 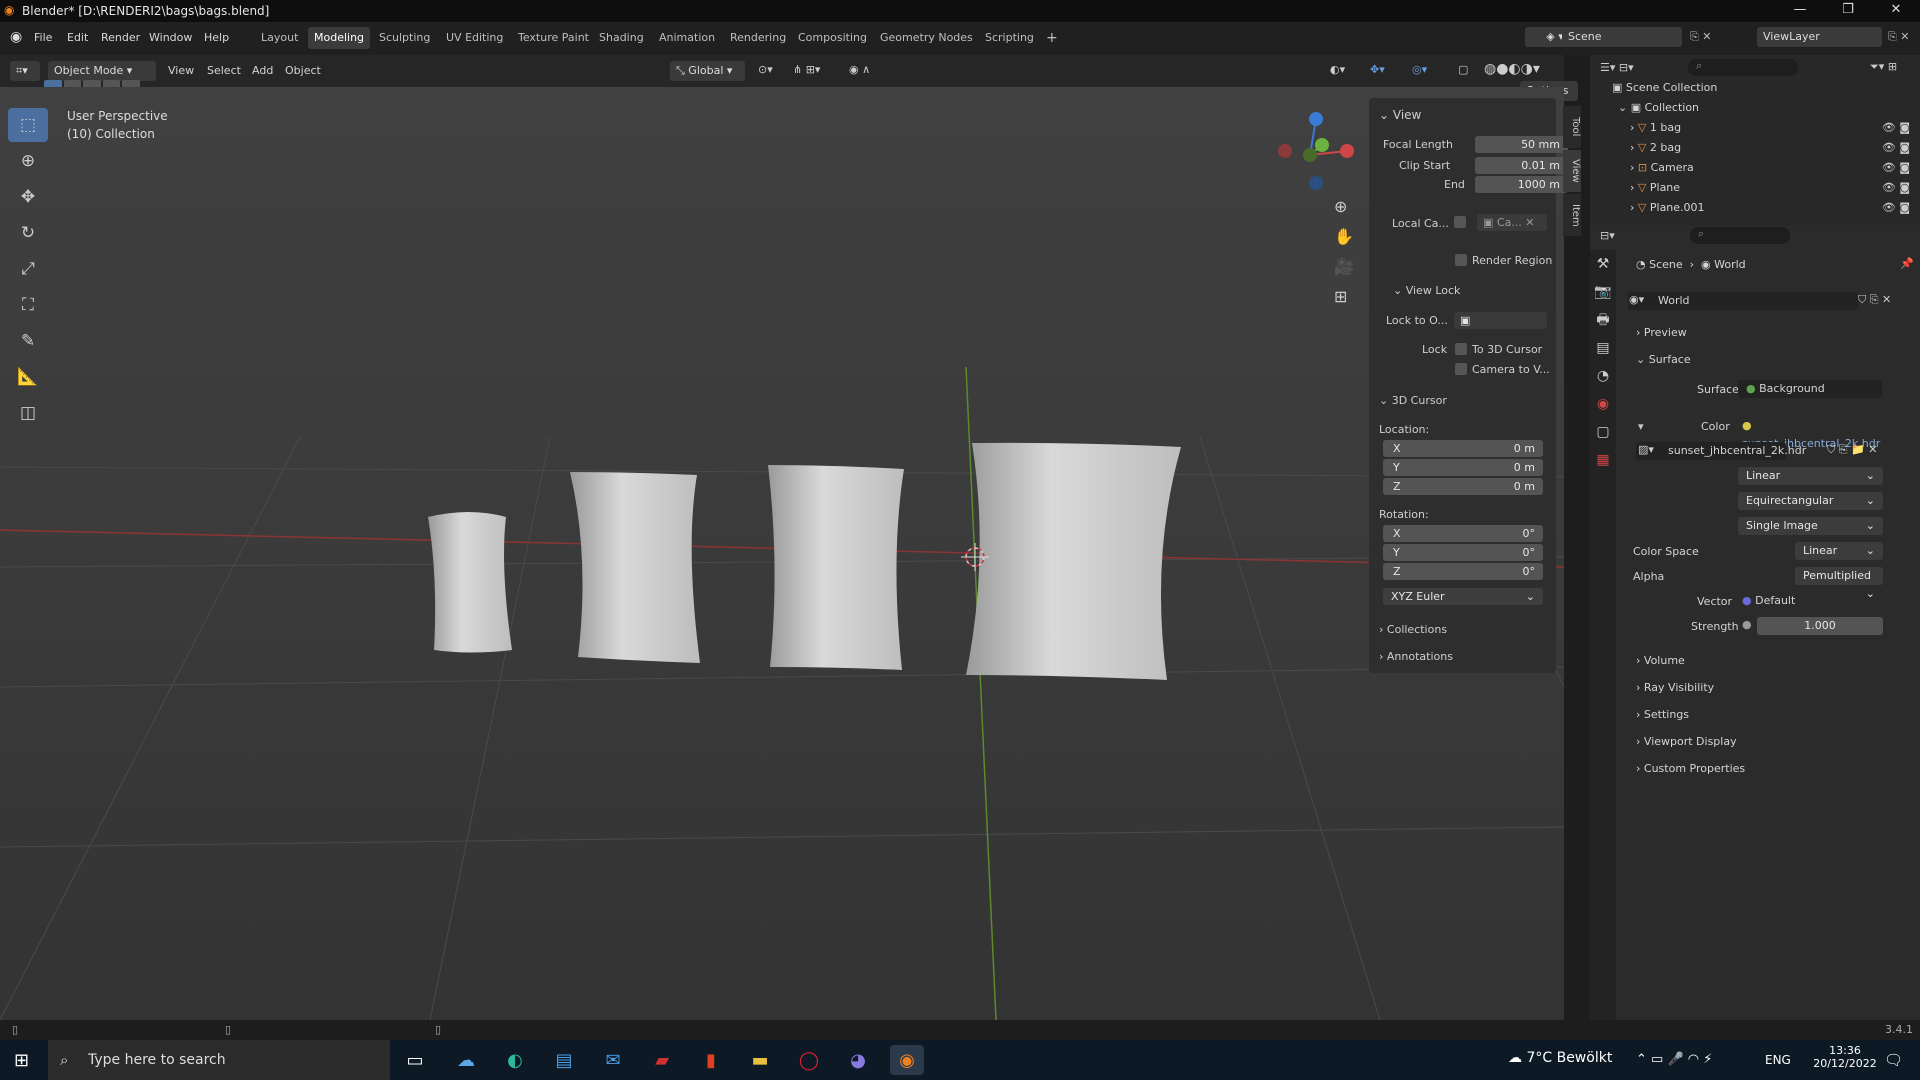 What do you see at coordinates (1603, 460) in the screenshot?
I see `texture-tab-icon: ▦` at bounding box center [1603, 460].